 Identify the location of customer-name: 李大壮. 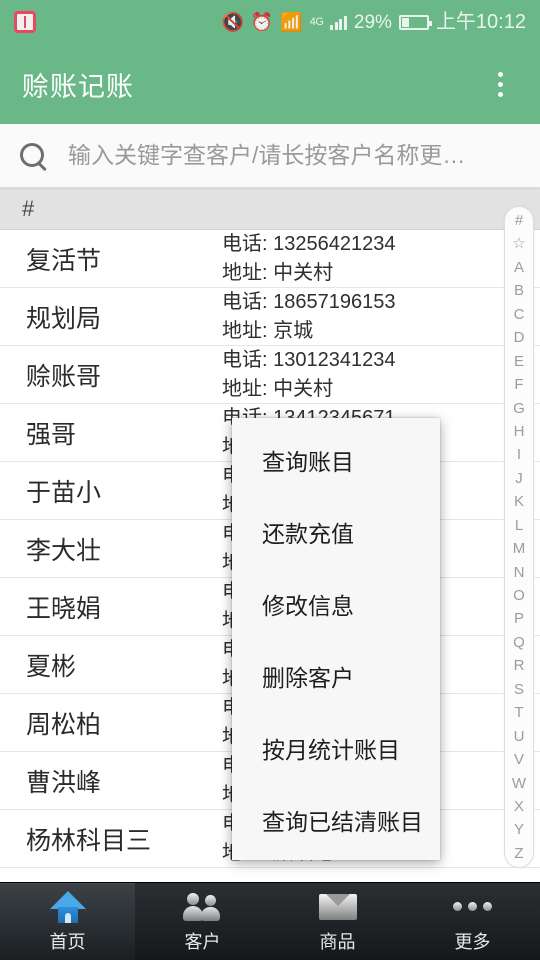
(64, 550).